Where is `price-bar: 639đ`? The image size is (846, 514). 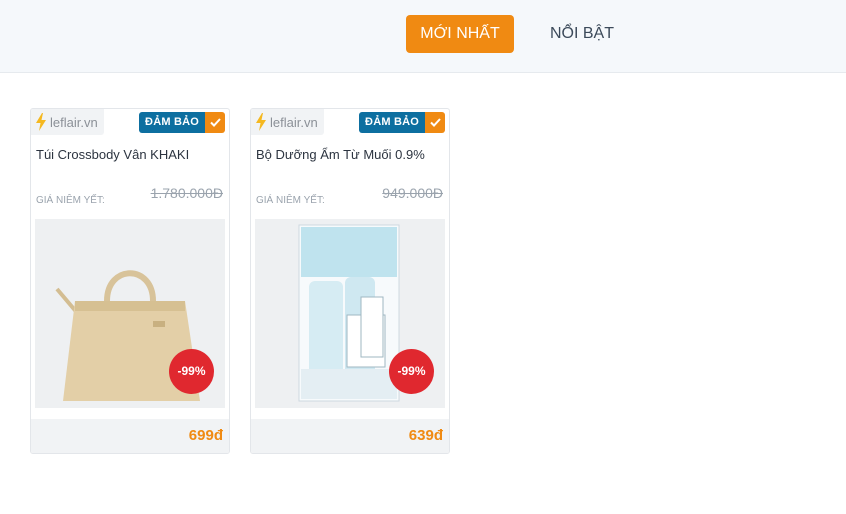
price-bar: 639đ is located at coordinates (350, 436).